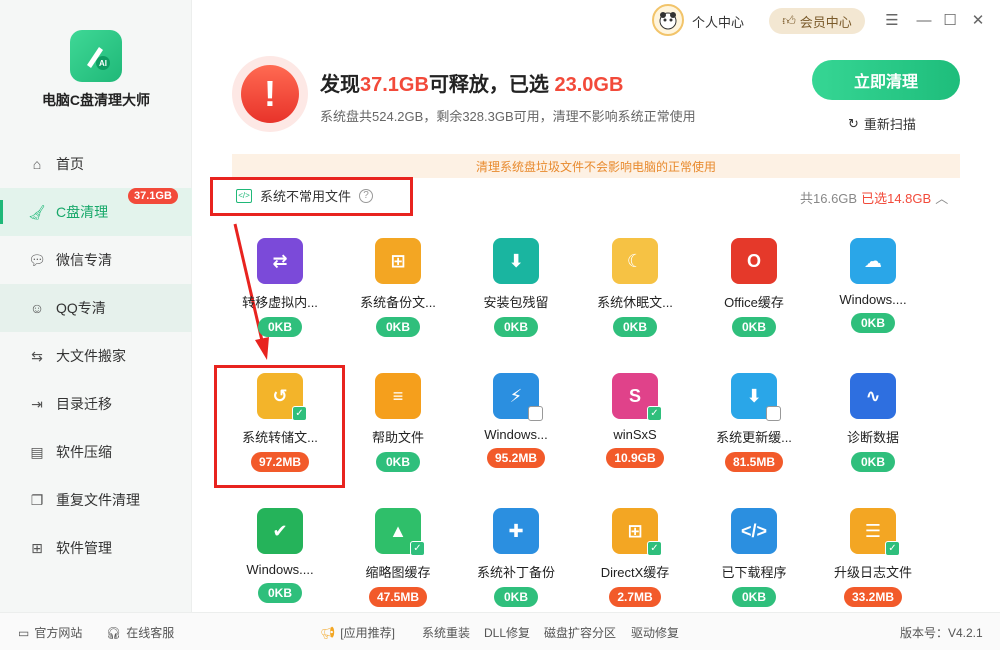  What do you see at coordinates (635, 563) in the screenshot?
I see `file-category-tile: ⊞ ✓ DirectX缓存 2.7MB` at bounding box center [635, 563].